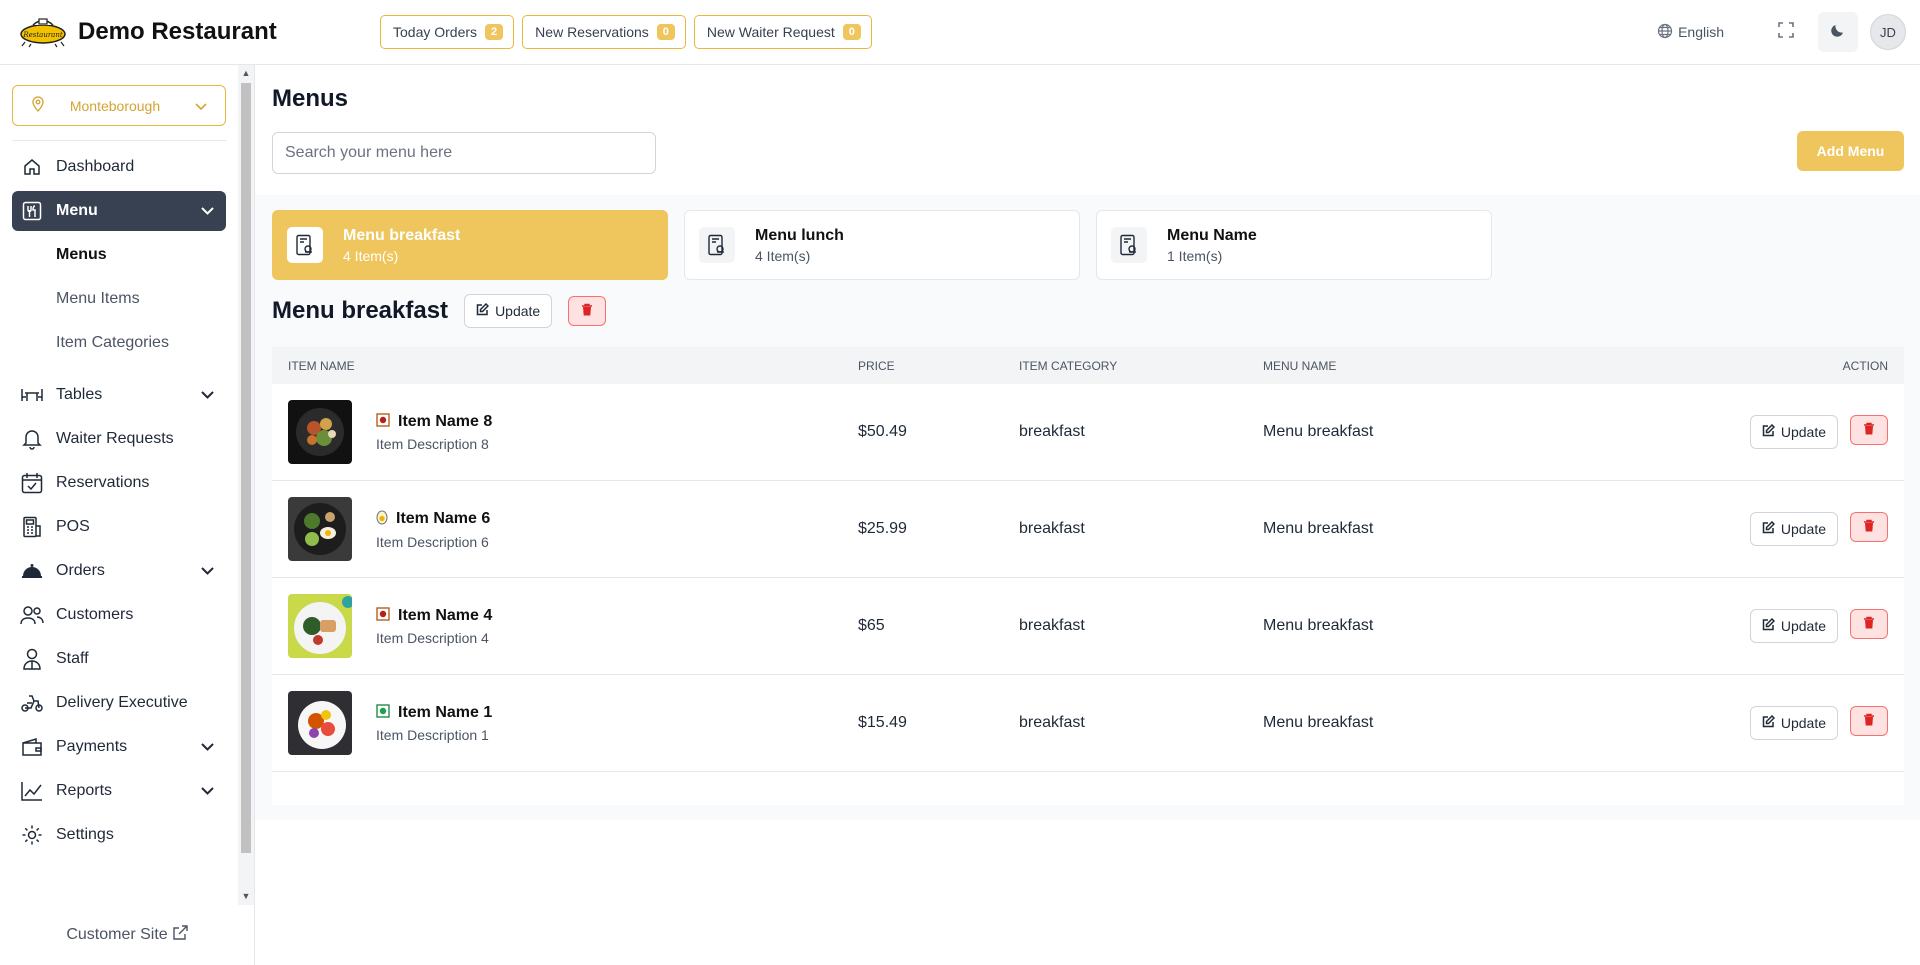  Describe the element at coordinates (32, 747) in the screenshot. I see `wallet-icon` at that location.